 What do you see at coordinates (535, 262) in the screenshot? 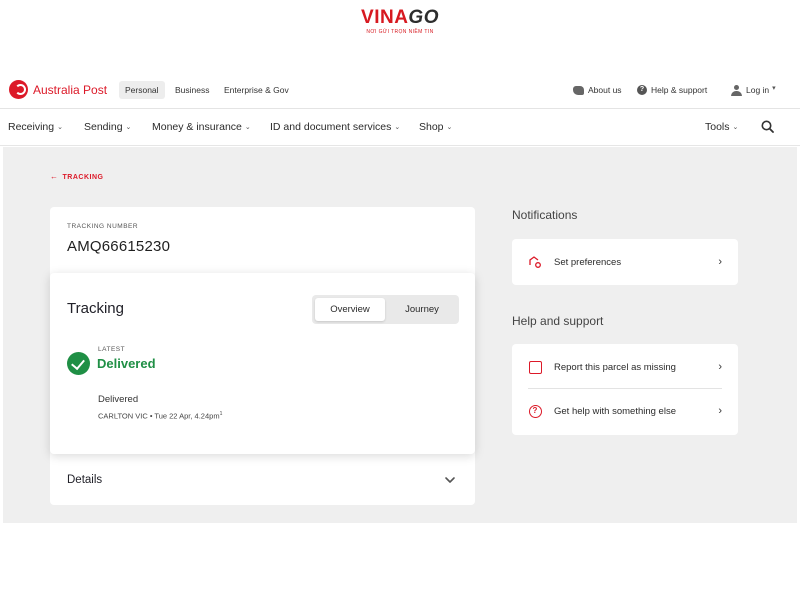
I see `preferences-gear-icon` at bounding box center [535, 262].